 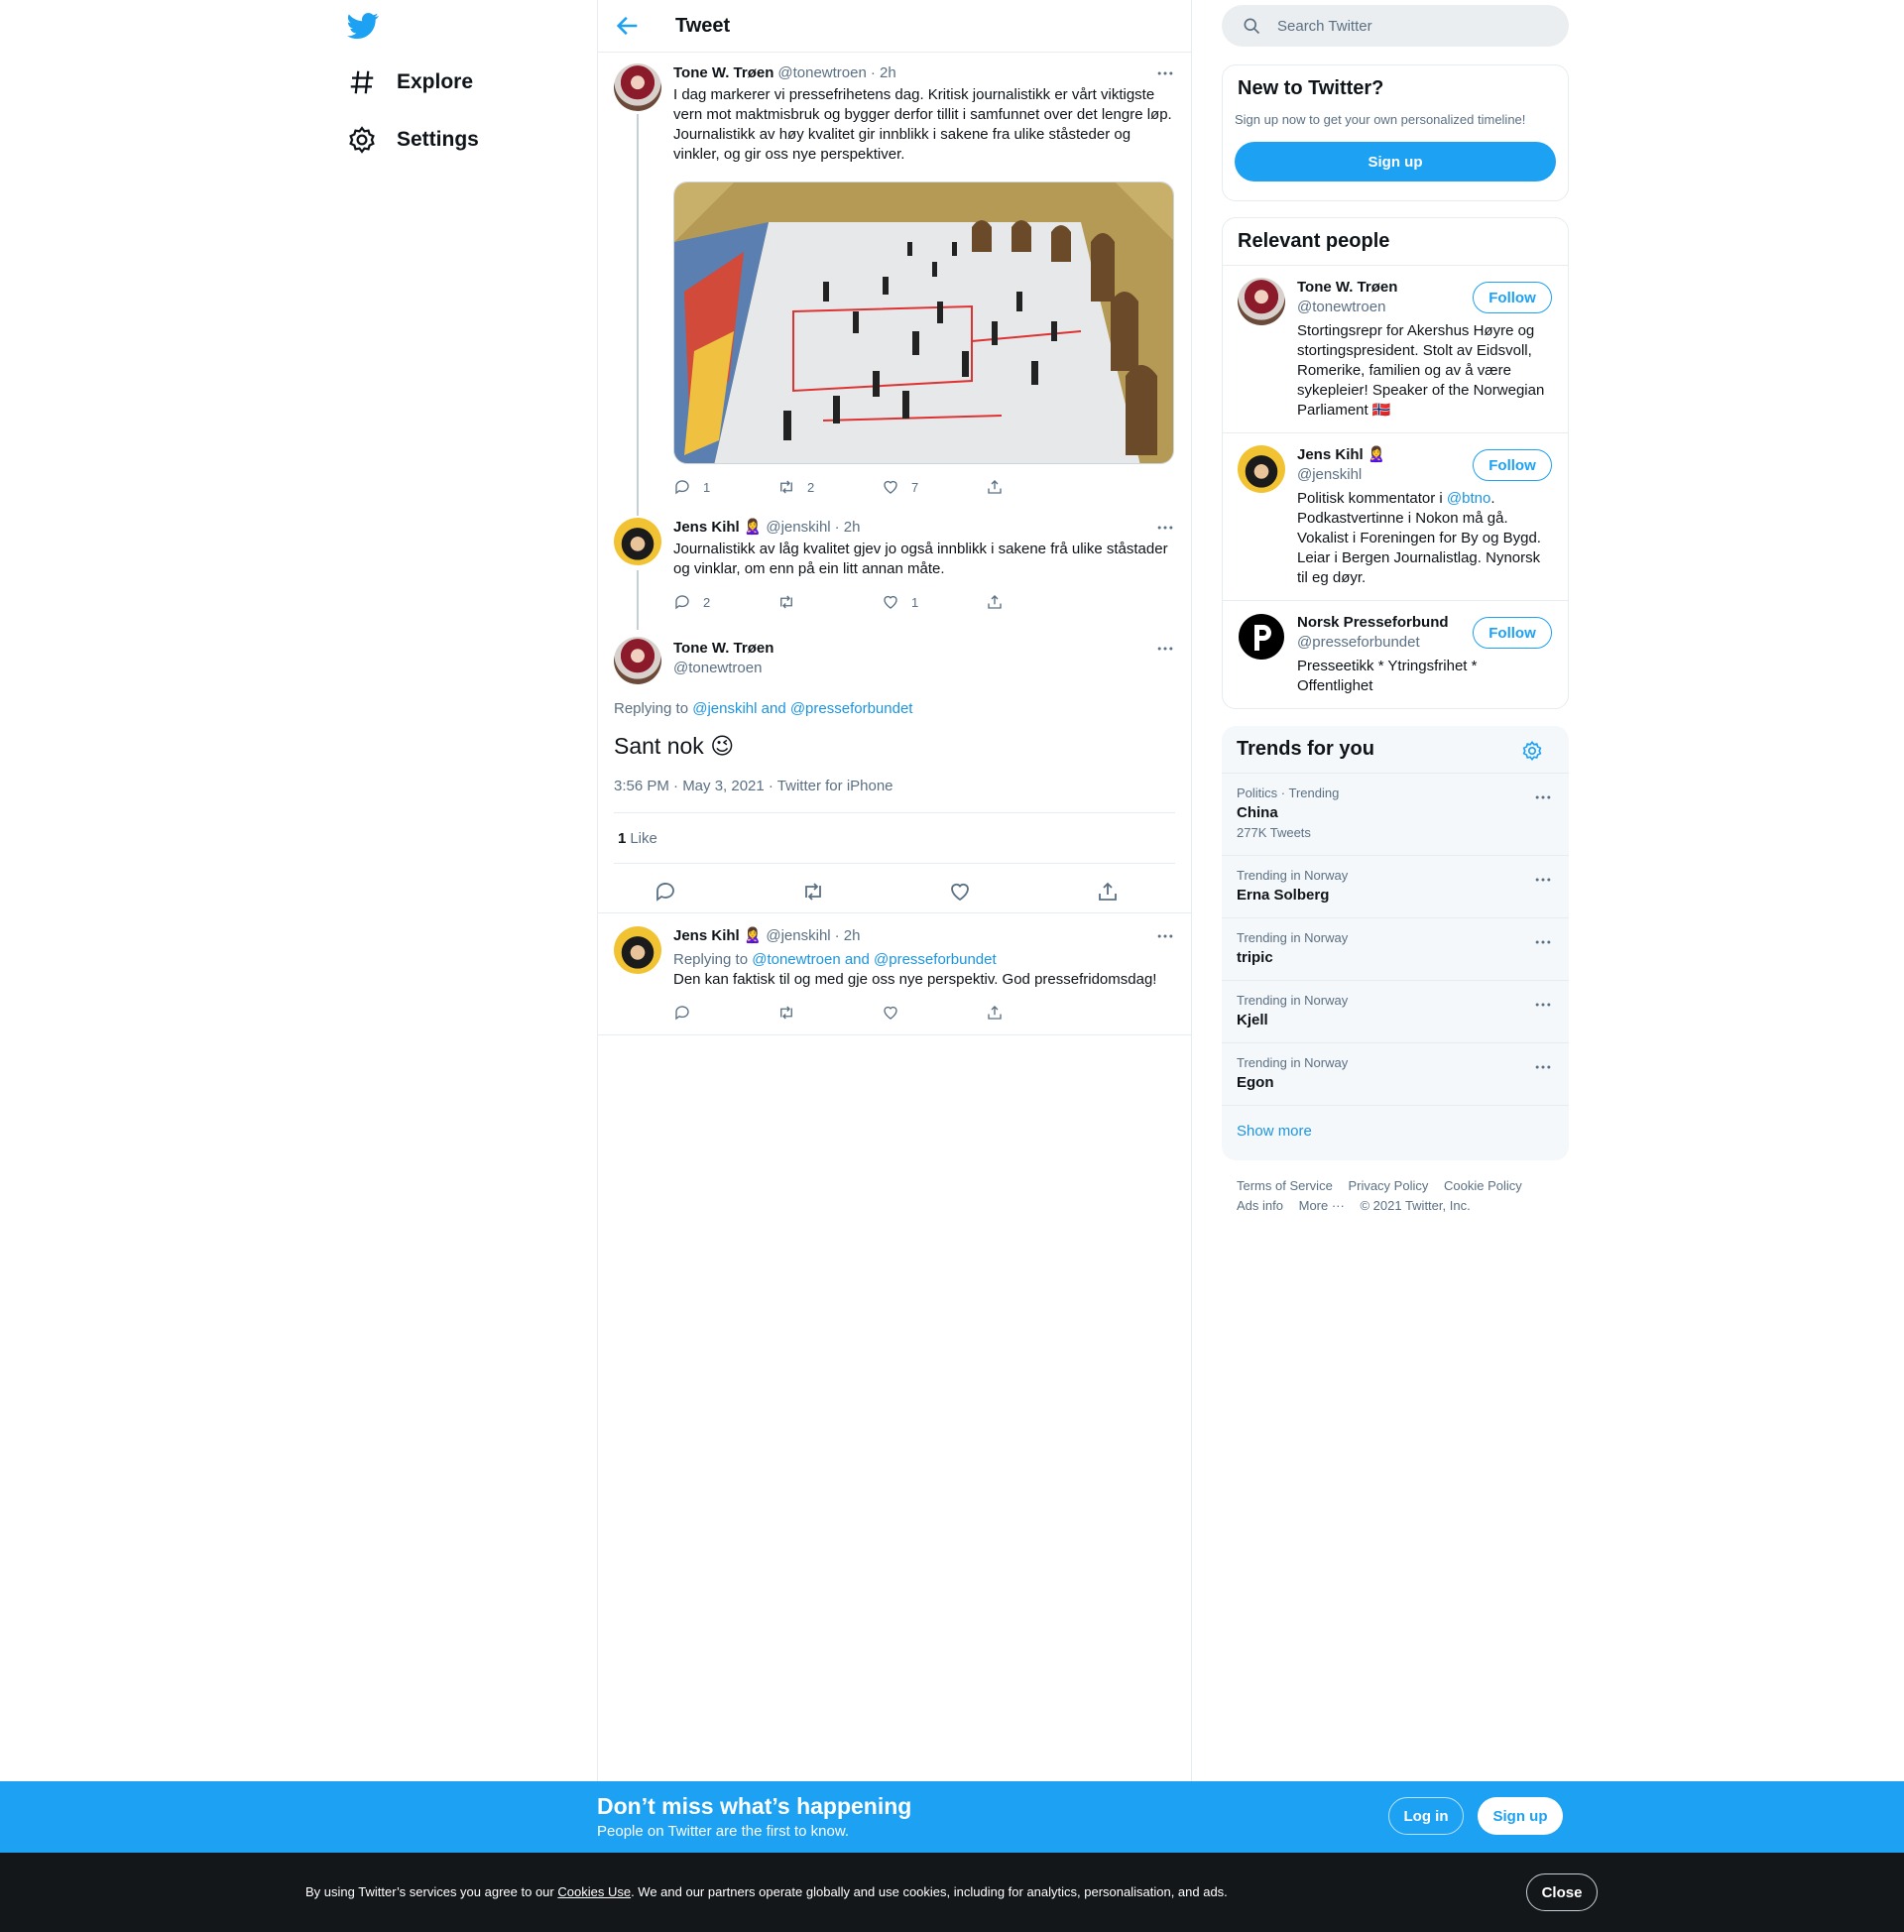 I want to click on replying-to-link: @tonewtroen and @presseforbundet, so click(x=874, y=959).